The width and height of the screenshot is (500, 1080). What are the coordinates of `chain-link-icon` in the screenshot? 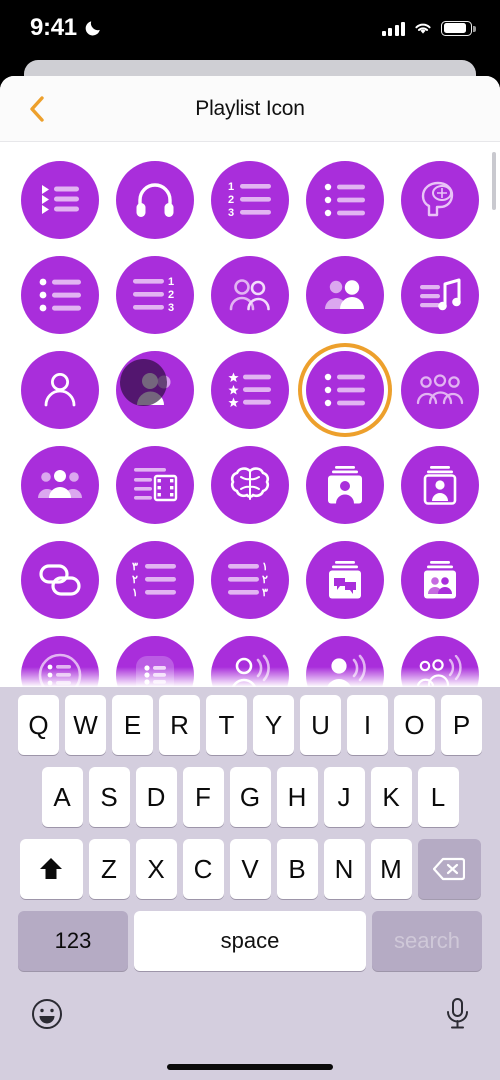 It's located at (59, 580).